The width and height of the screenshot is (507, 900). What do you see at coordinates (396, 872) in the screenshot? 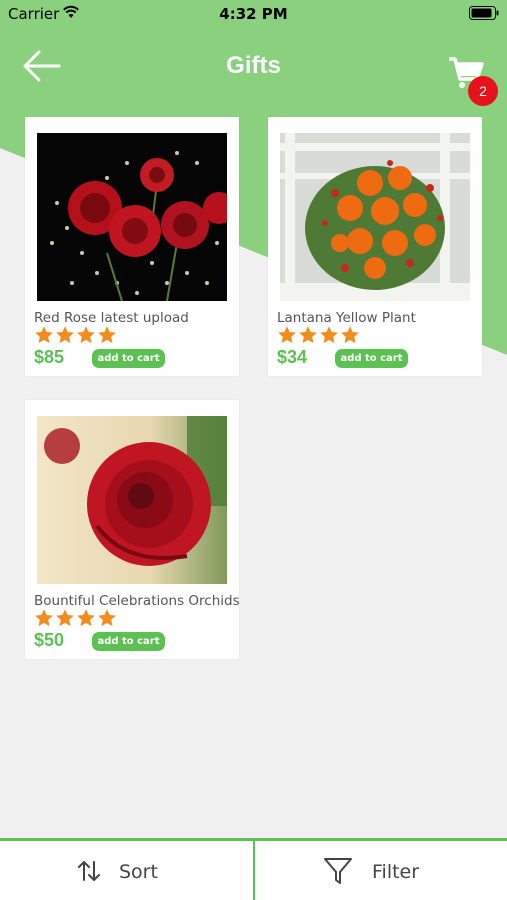
I see `filter-label: Filter` at bounding box center [396, 872].